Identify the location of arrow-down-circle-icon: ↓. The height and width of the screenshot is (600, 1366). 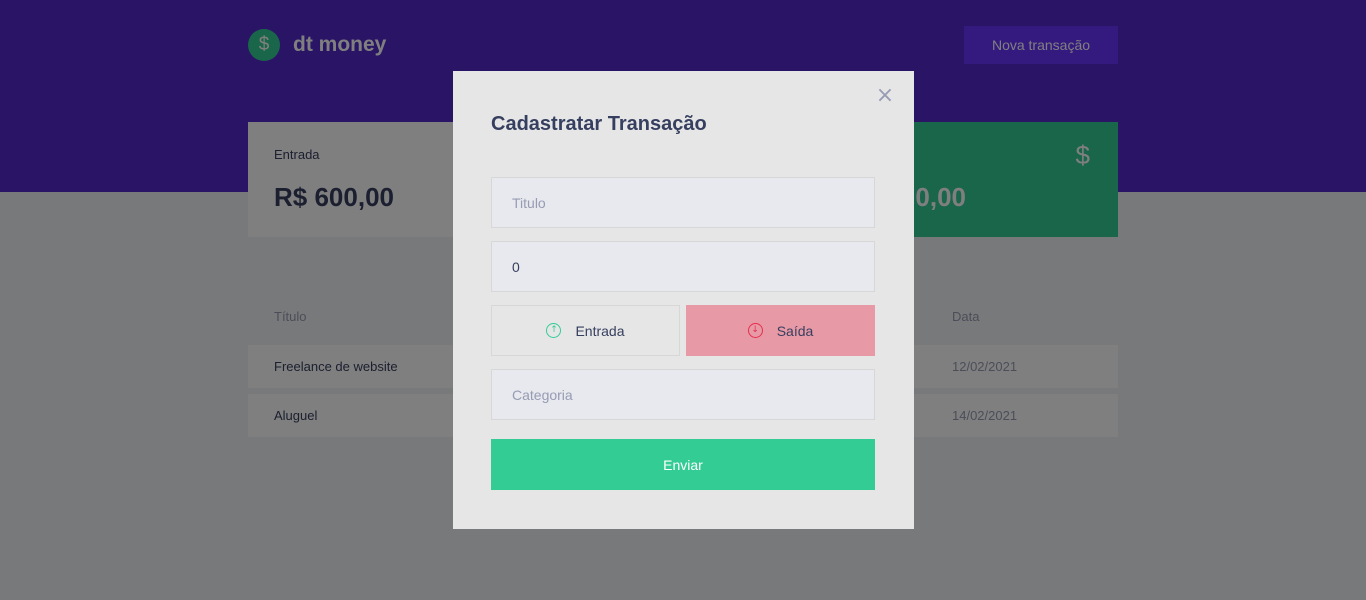
(755, 330).